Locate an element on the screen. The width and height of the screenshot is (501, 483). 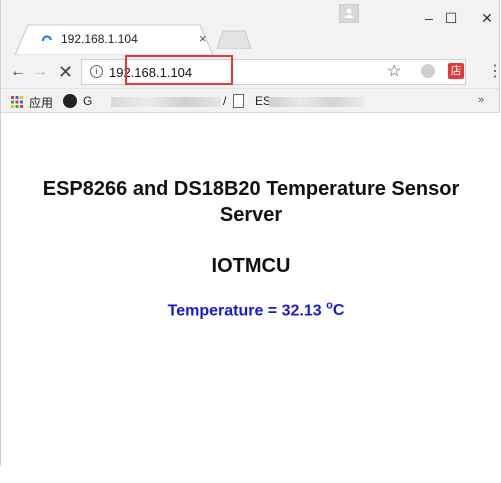
blurred-bookmark-text is located at coordinates (166, 102).